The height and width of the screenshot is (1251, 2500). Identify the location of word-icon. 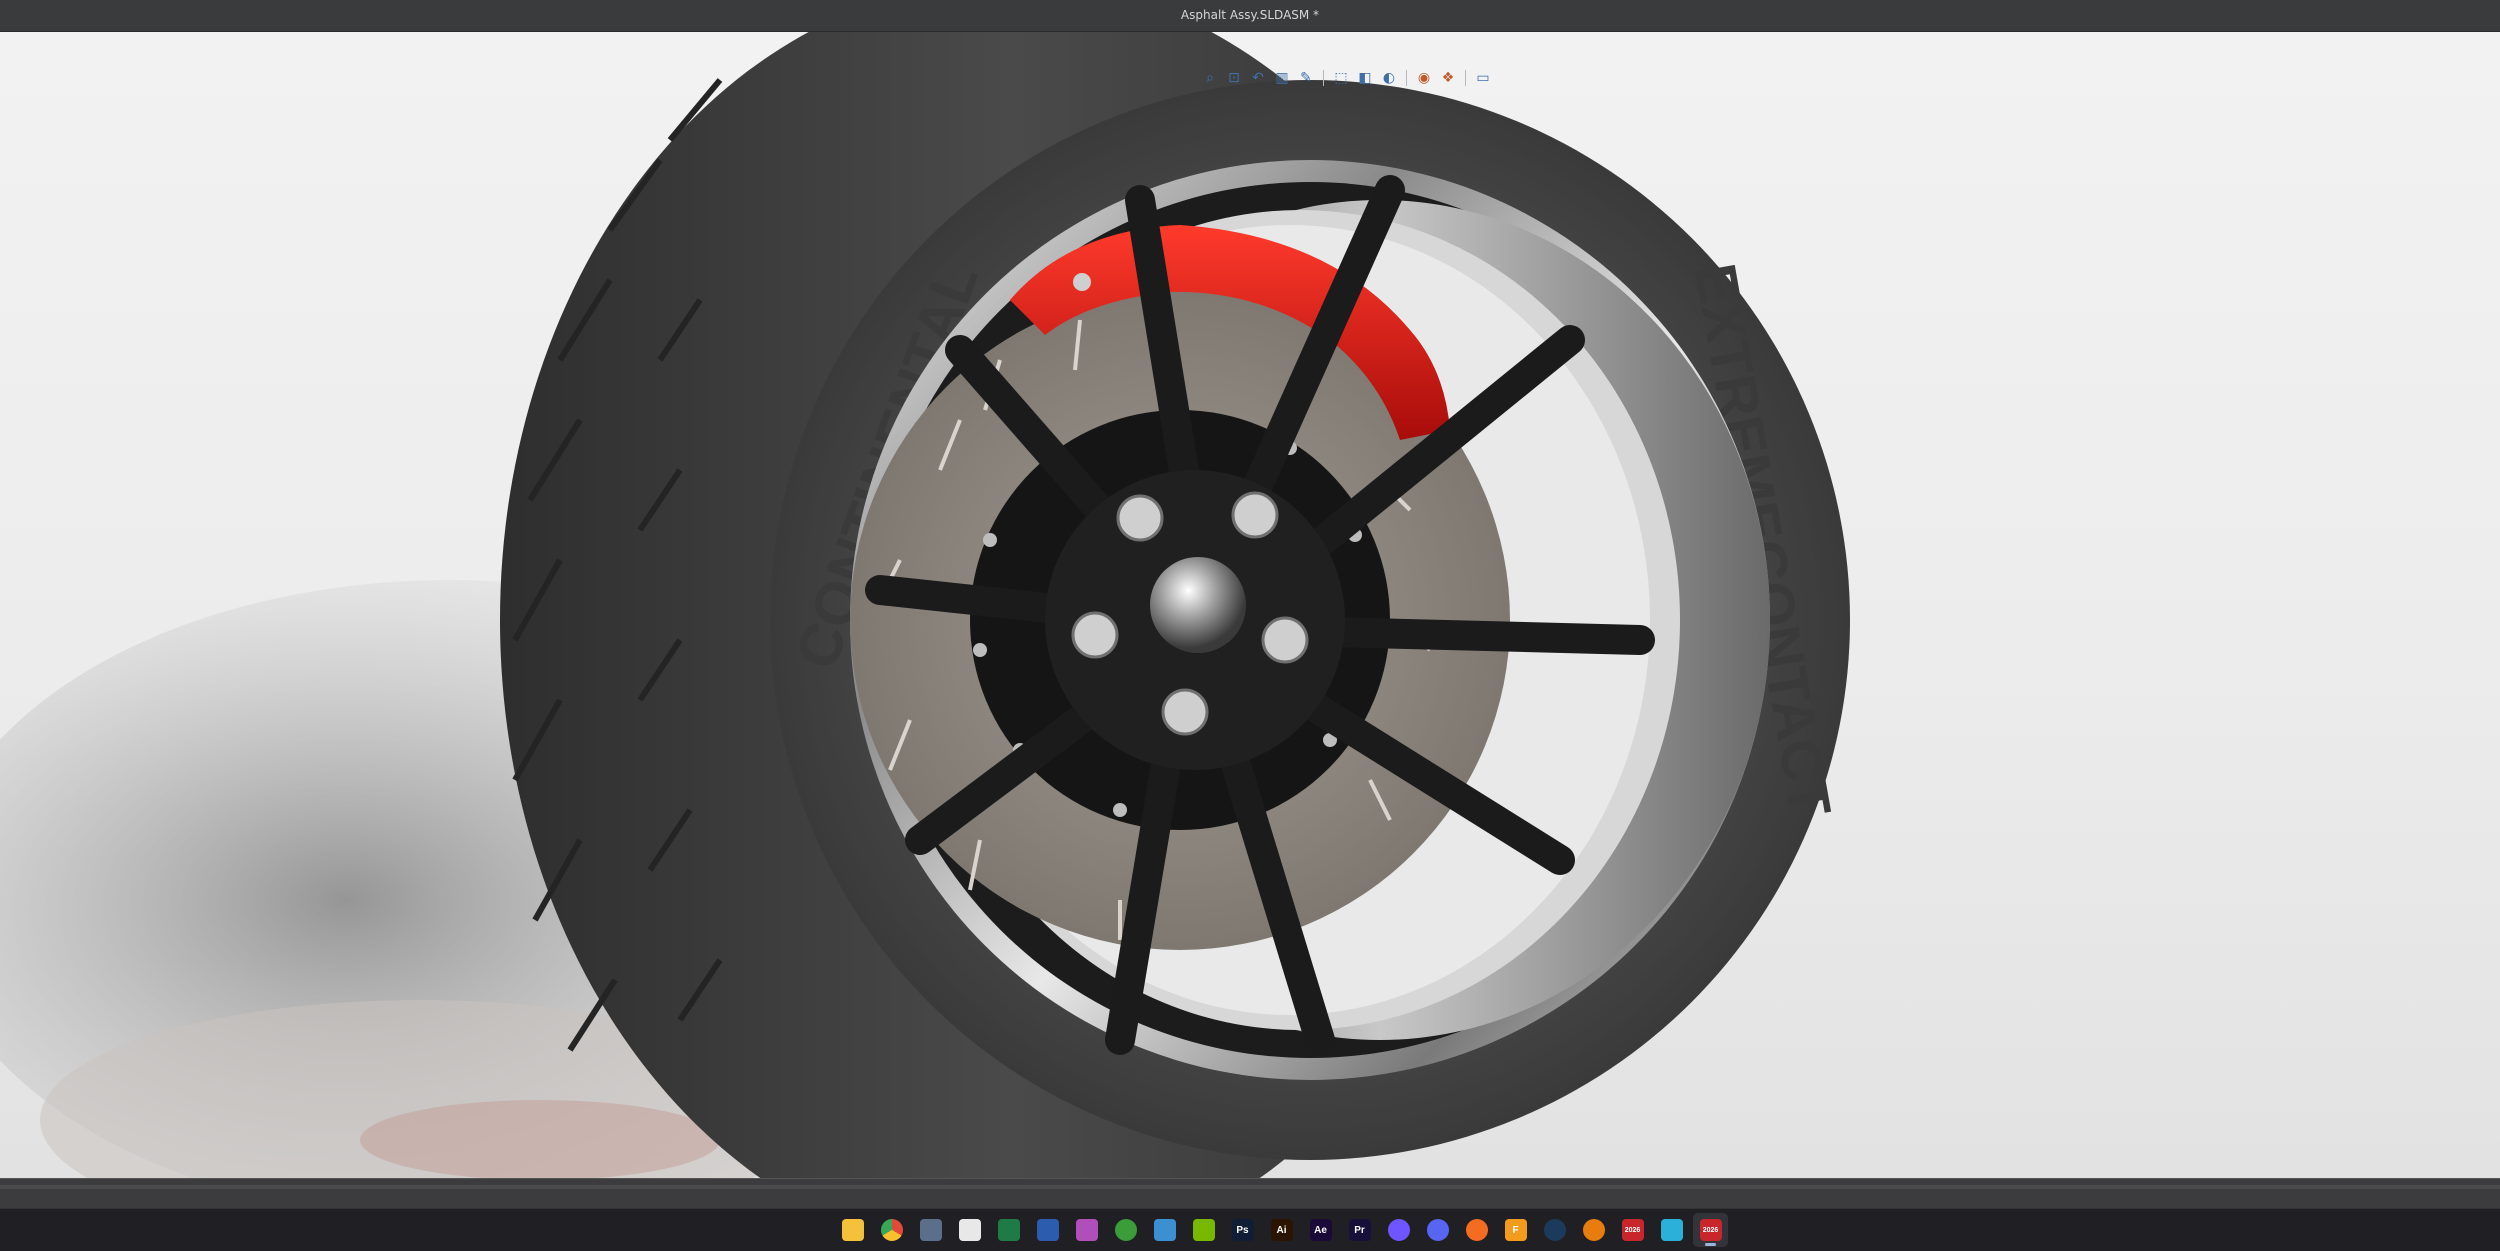
(1047, 1230).